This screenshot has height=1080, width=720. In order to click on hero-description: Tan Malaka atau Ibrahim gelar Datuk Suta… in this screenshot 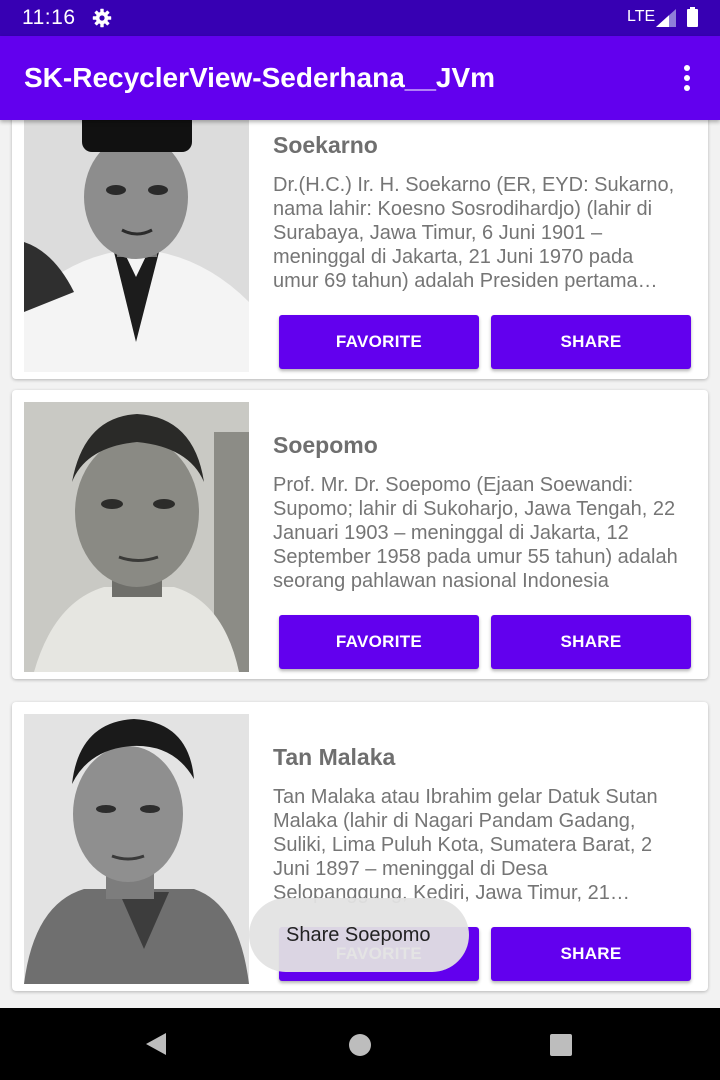, I will do `click(465, 845)`.